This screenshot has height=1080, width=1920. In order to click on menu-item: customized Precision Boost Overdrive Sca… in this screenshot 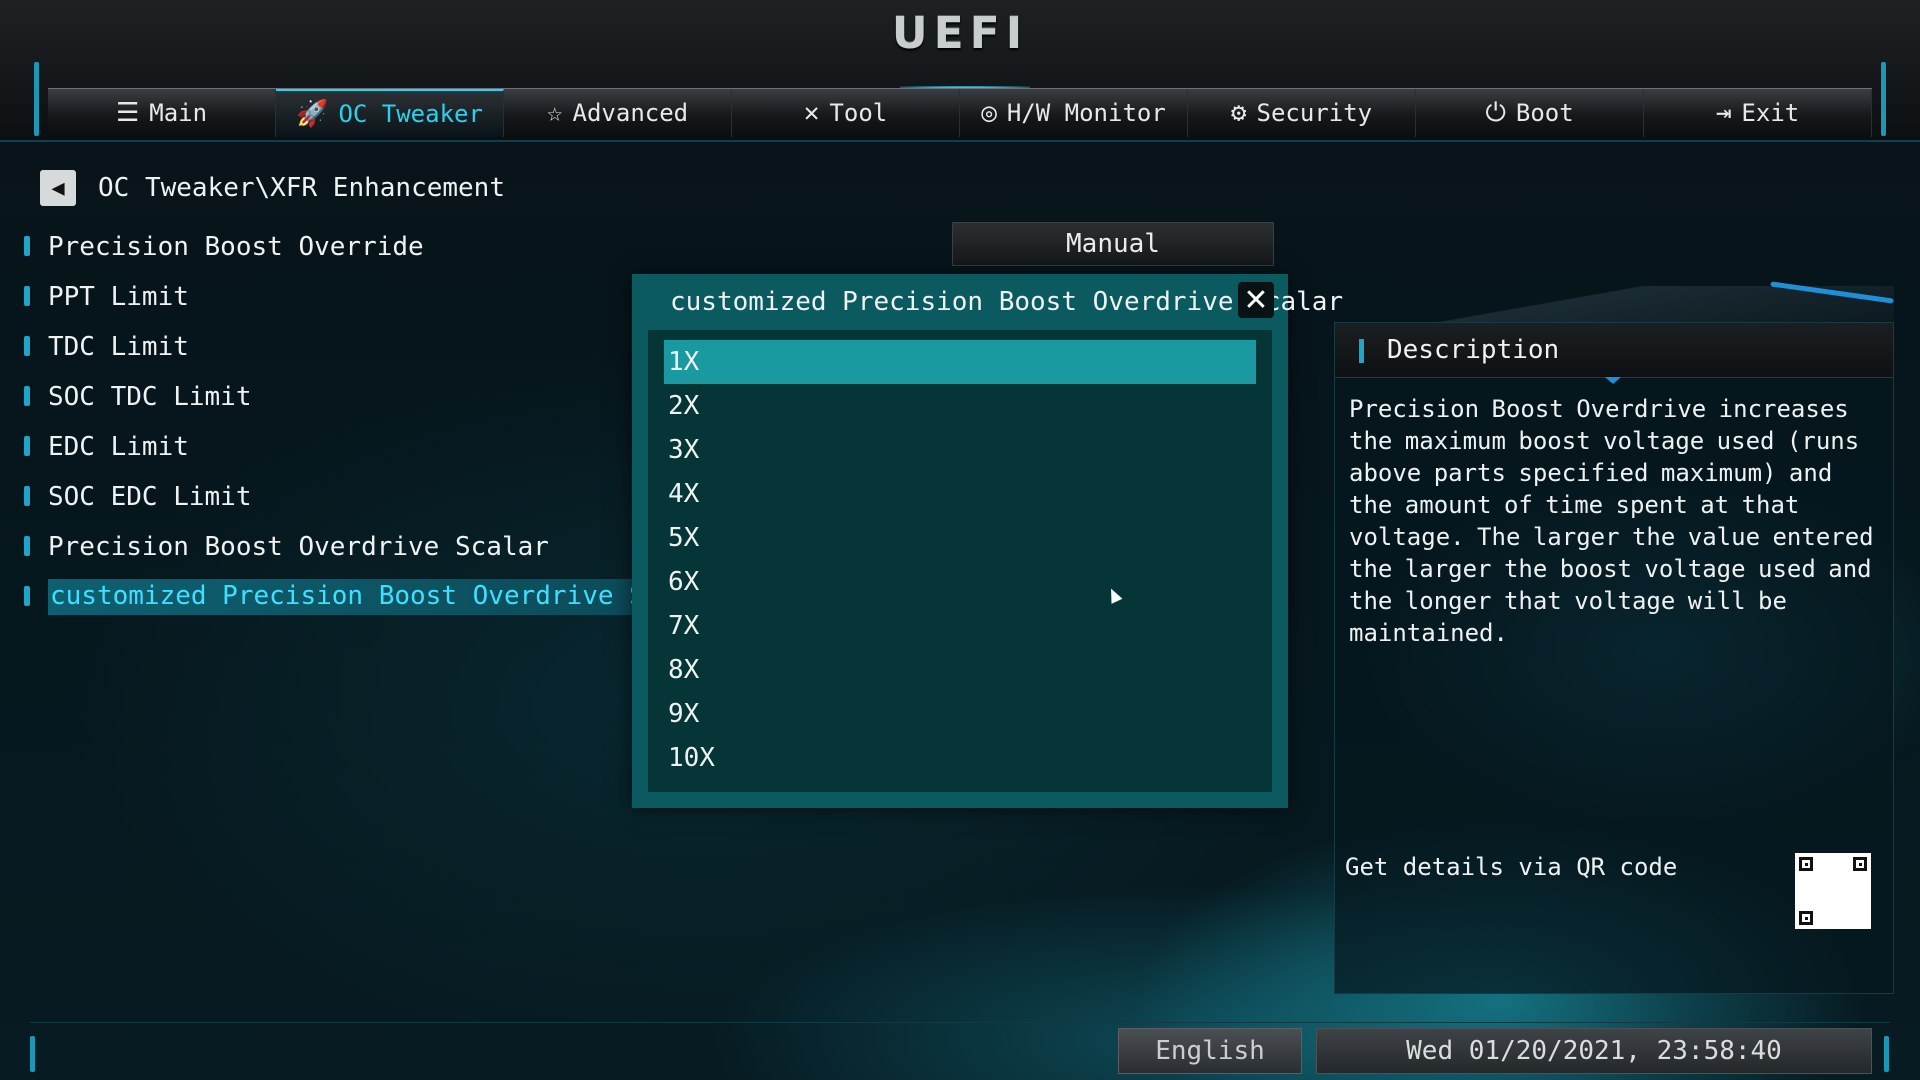, I will do `click(371, 597)`.